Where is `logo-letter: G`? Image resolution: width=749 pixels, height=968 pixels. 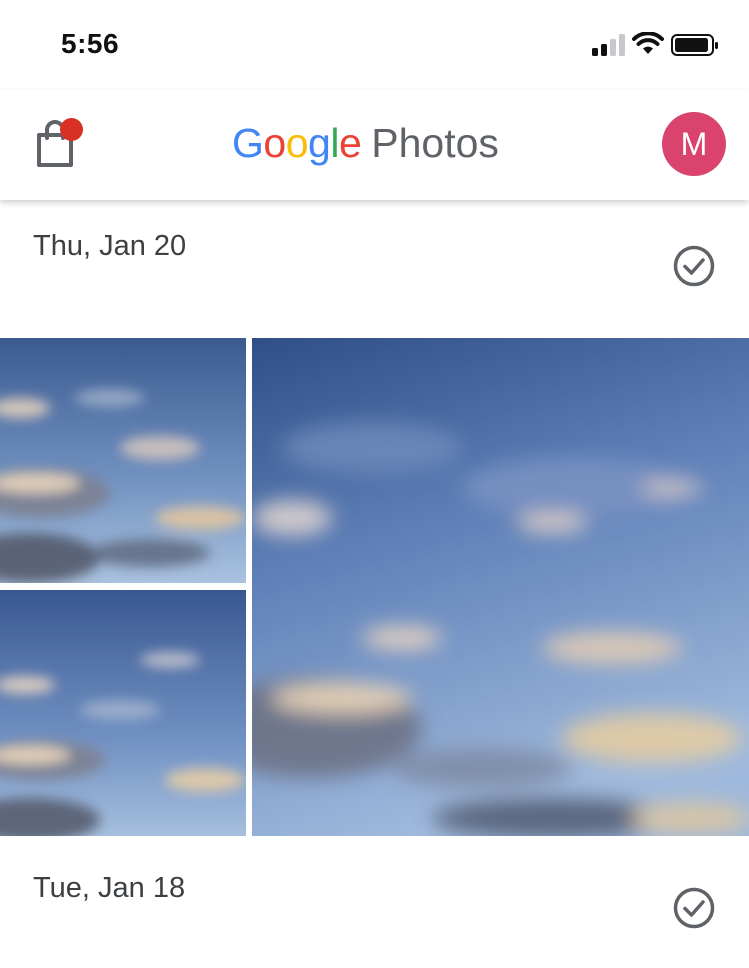 logo-letter: G is located at coordinates (248, 143).